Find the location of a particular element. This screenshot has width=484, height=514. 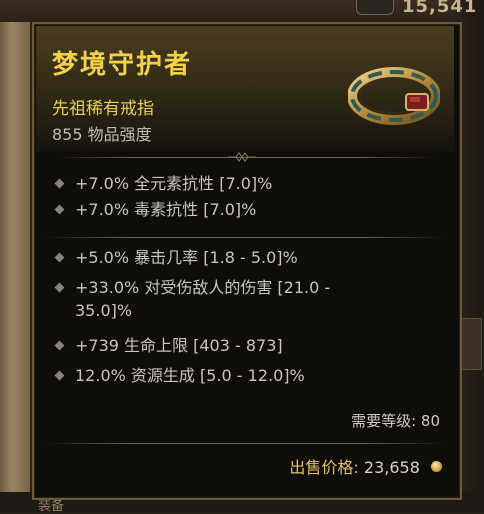

affix: +5.0% 暴击几率 [1.8 - 5.0]% is located at coordinates (176, 257).